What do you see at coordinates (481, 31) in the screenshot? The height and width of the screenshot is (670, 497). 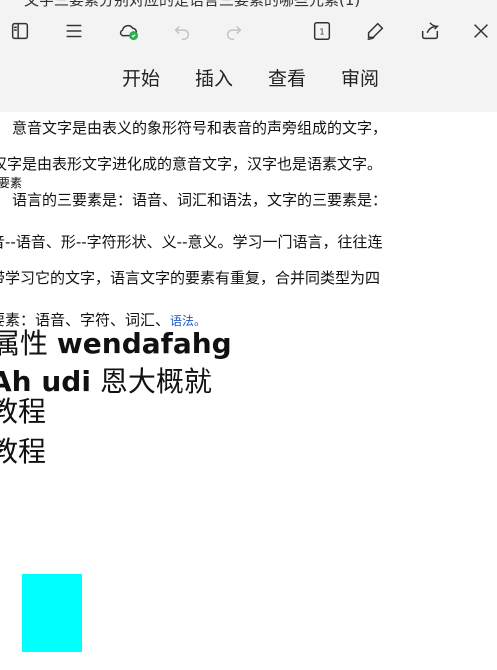 I see `close-icon` at bounding box center [481, 31].